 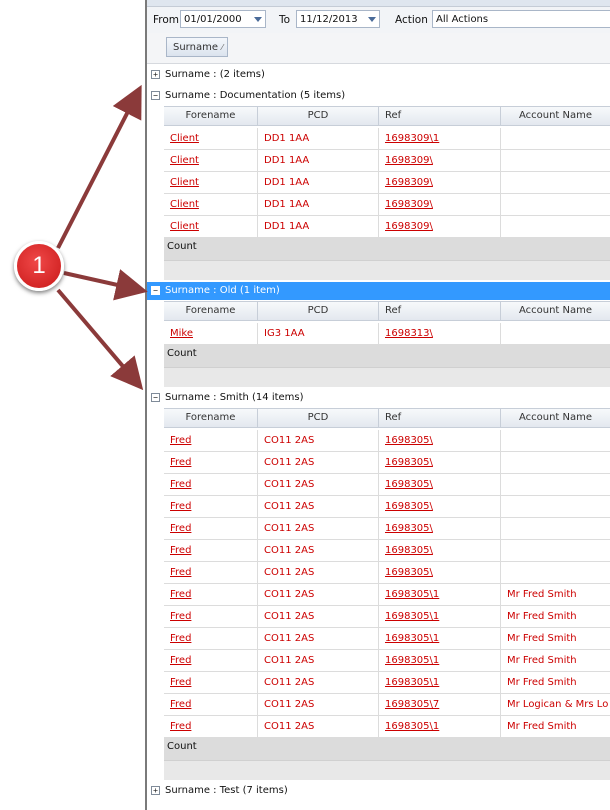 What do you see at coordinates (39, 266) in the screenshot?
I see `callout-number-badge: 1` at bounding box center [39, 266].